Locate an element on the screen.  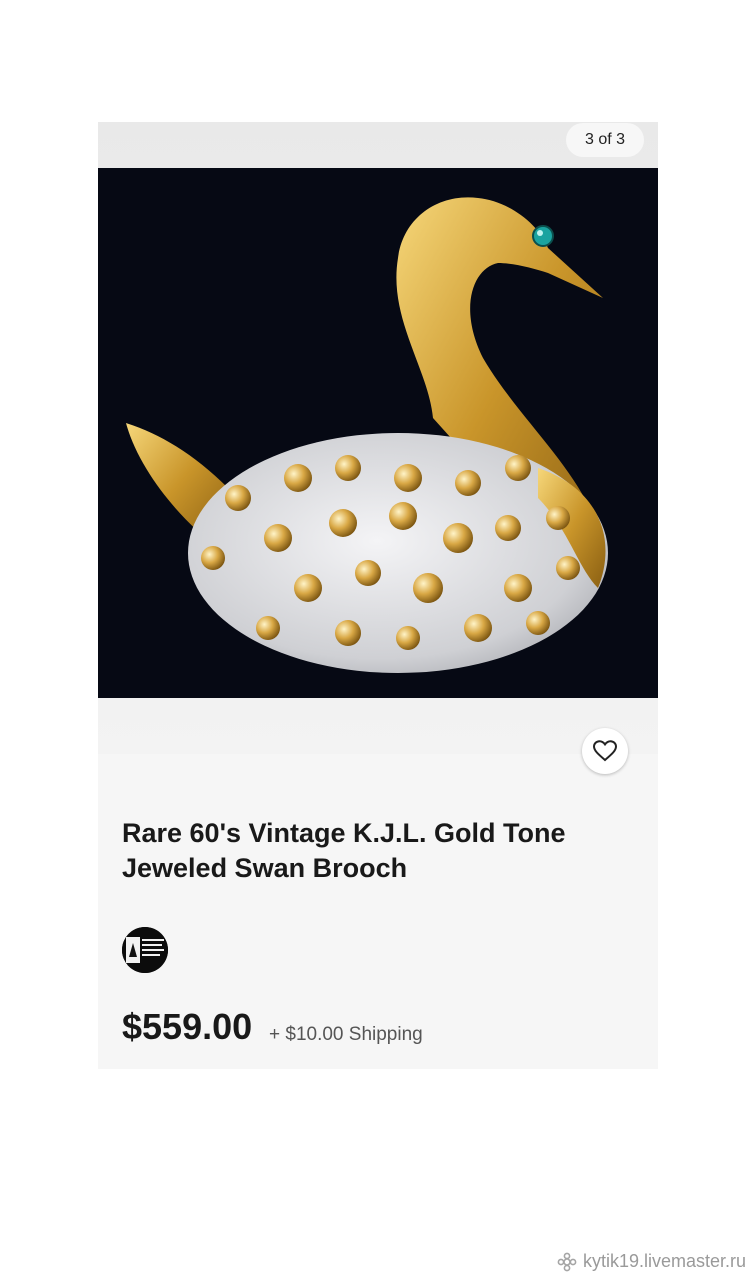
favorite-button is located at coordinates (605, 751).